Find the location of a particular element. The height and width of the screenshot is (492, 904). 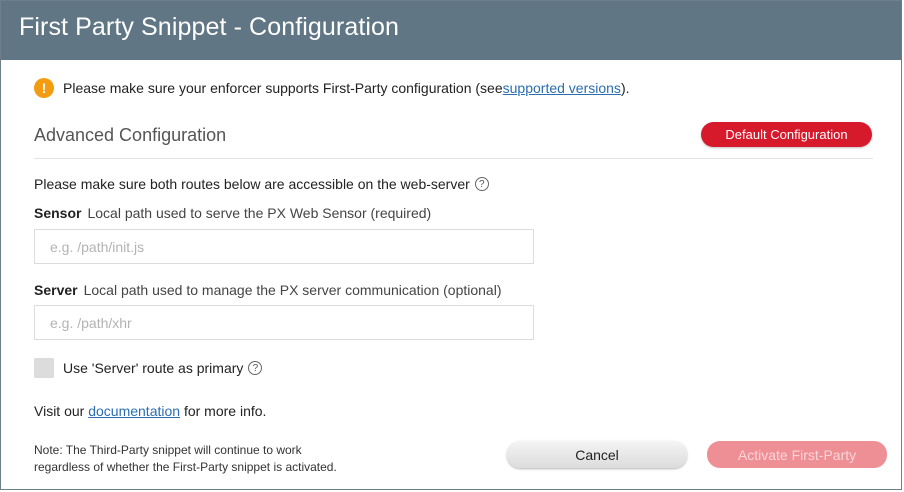

activate-first-party-button: Activate First-Party is located at coordinates (797, 454).